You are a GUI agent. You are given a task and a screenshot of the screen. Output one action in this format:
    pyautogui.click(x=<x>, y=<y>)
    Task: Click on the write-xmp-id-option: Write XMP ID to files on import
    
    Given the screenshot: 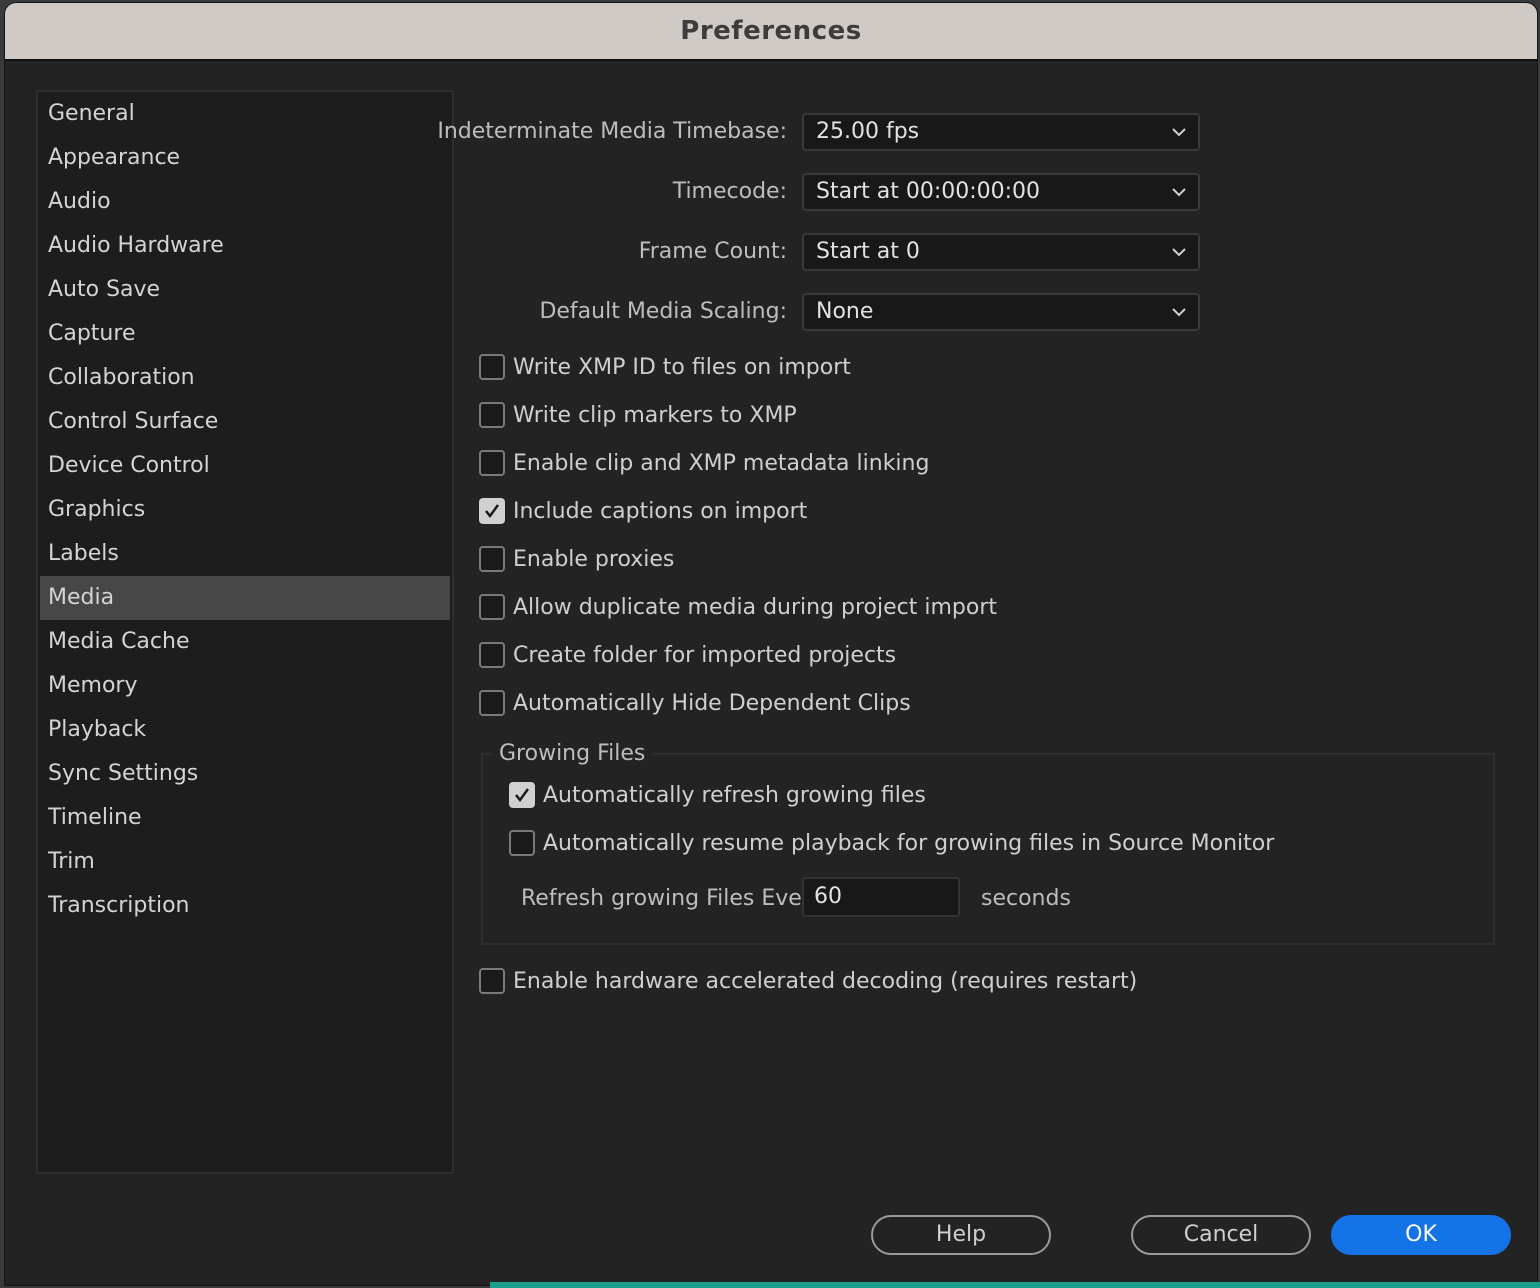 What is the action you would take?
    pyautogui.click(x=665, y=367)
    